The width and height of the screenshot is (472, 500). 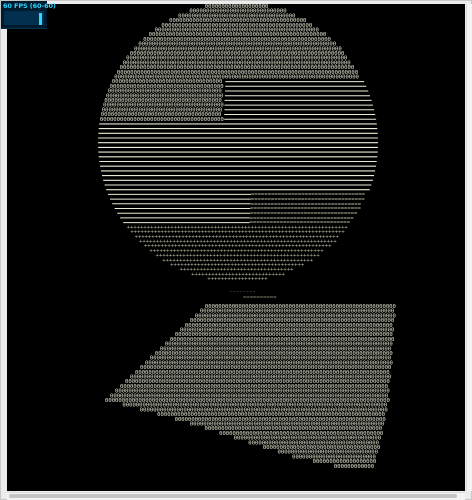 I want to click on fps-graph-bar, so click(x=40, y=19).